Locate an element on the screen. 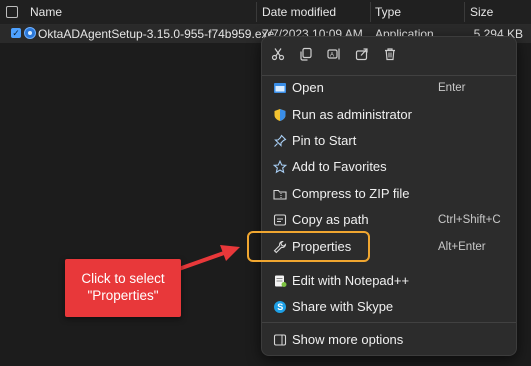 The image size is (531, 366). menu-item-label: Show more options is located at coordinates (348, 339).